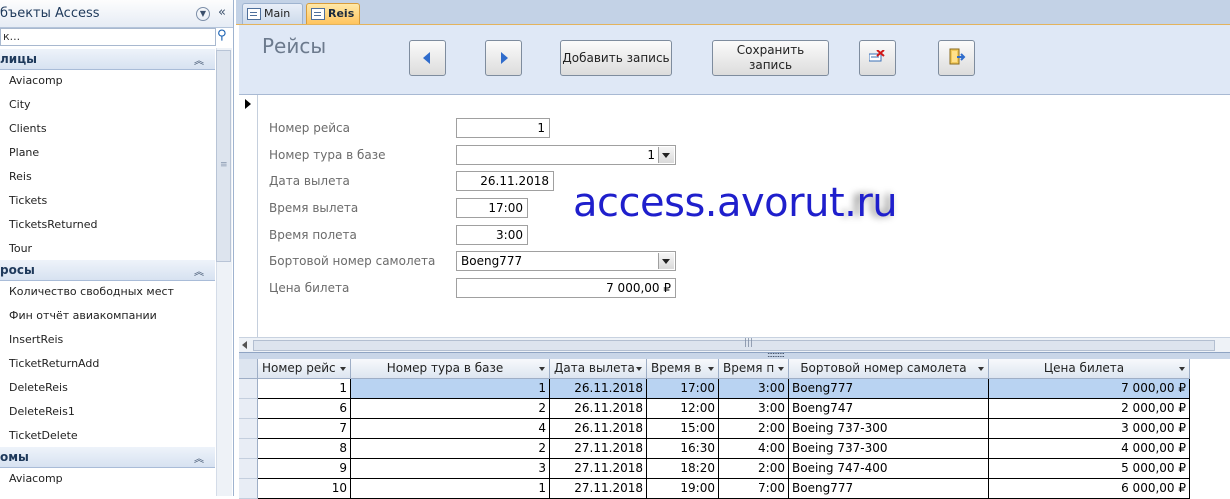  I want to click on nav-item: TicketDelete, so click(43, 435).